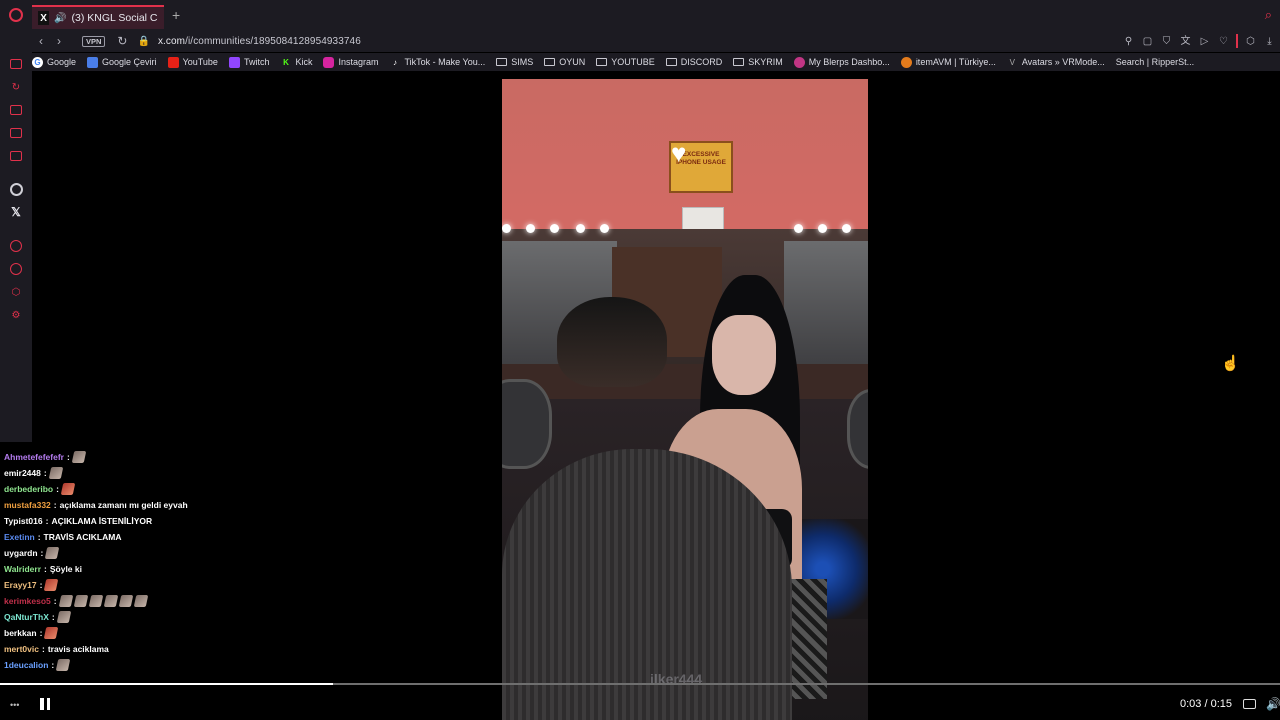 The image size is (1280, 720). I want to click on sidebar-refresh-icon: ↻, so click(16, 87).